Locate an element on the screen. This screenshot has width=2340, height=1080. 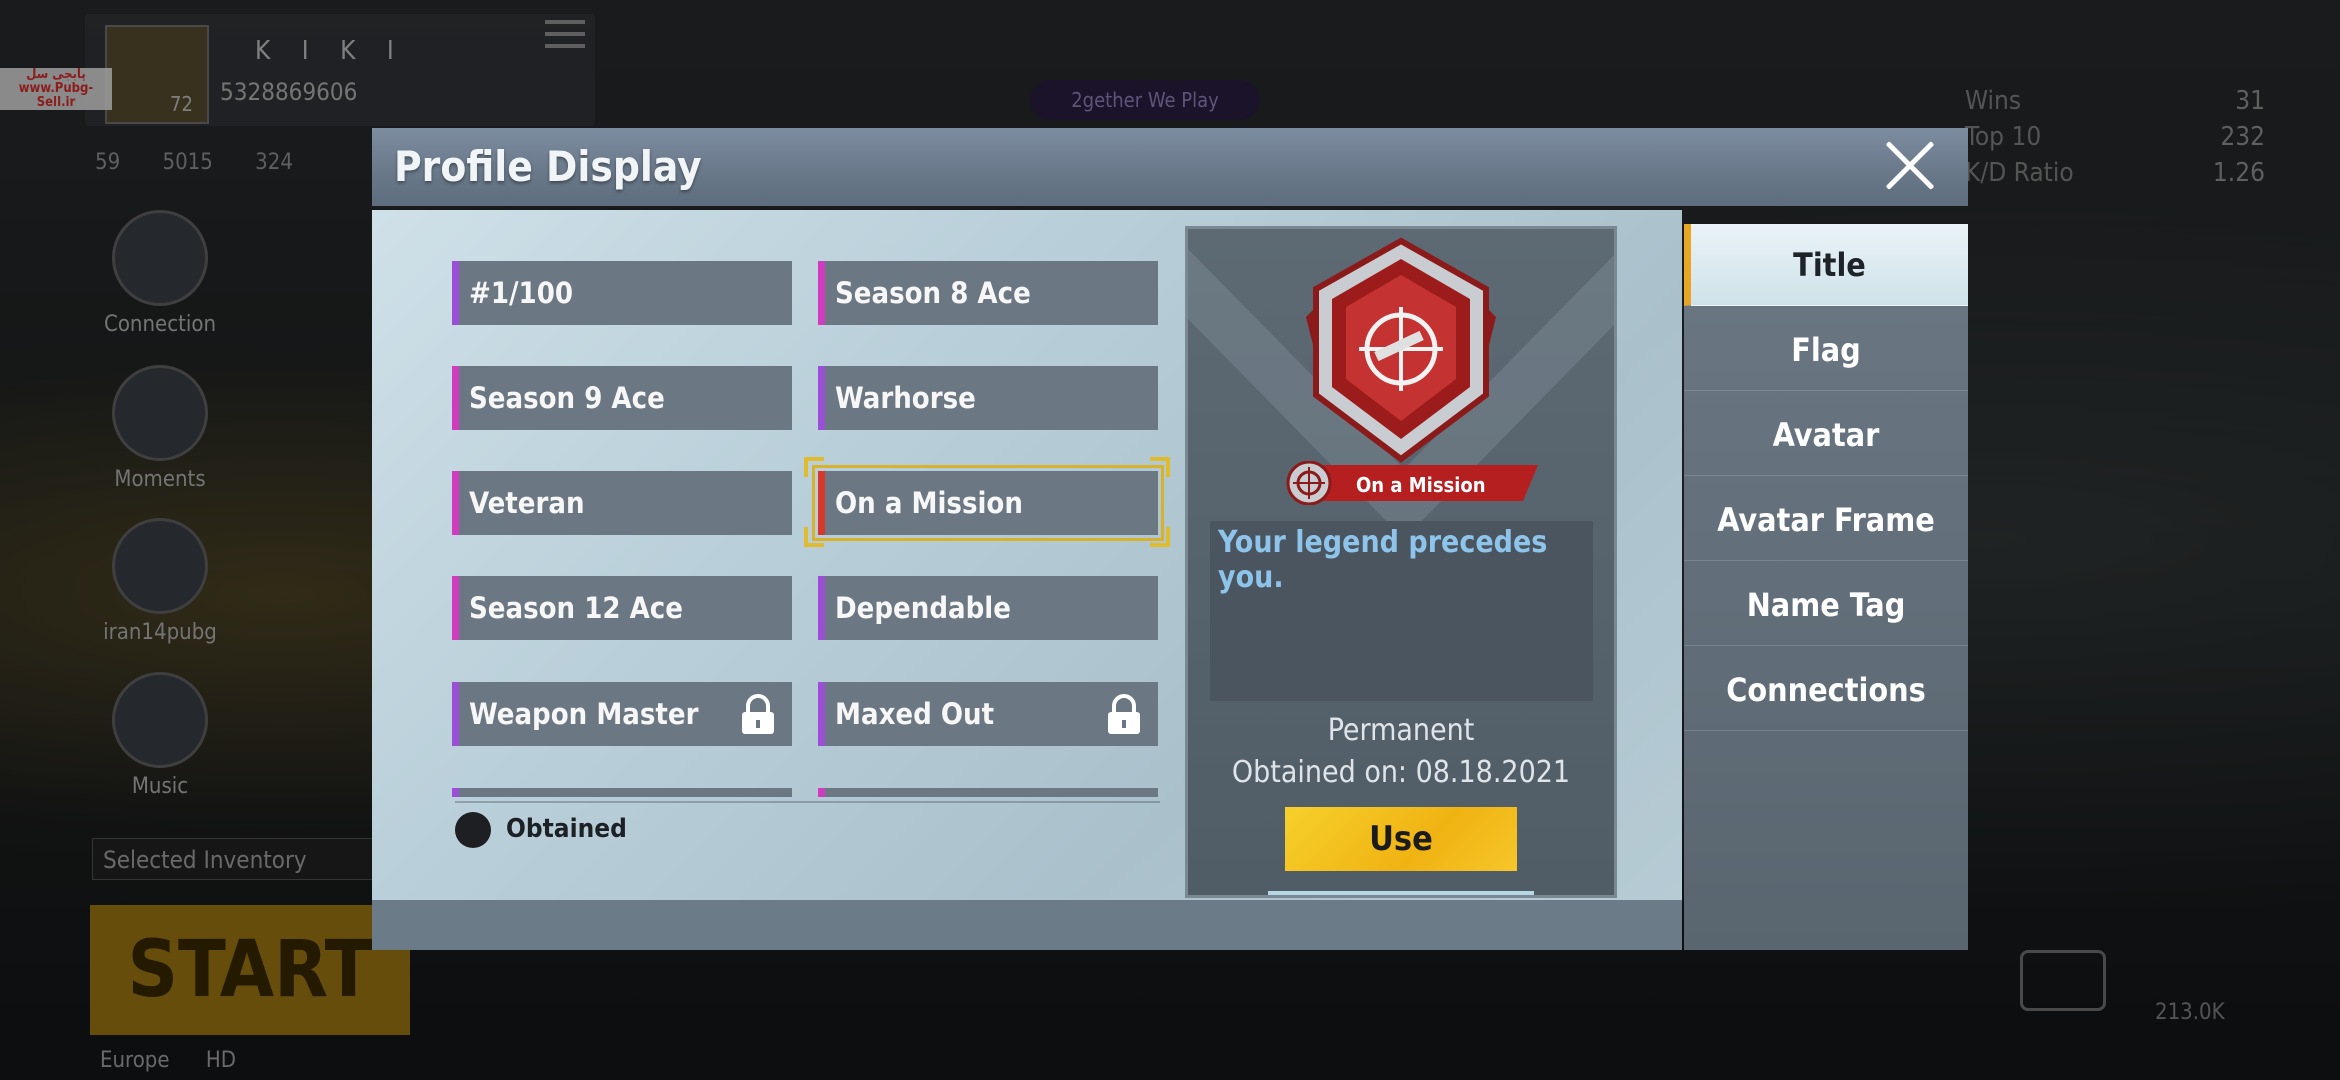
dialog-title: Profile Display is located at coordinates (548, 166).